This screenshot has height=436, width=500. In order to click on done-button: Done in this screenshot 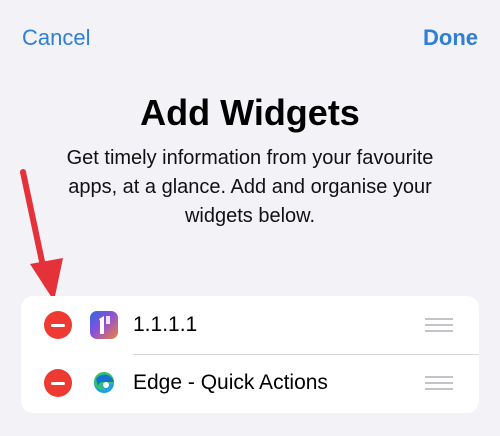, I will do `click(450, 38)`.